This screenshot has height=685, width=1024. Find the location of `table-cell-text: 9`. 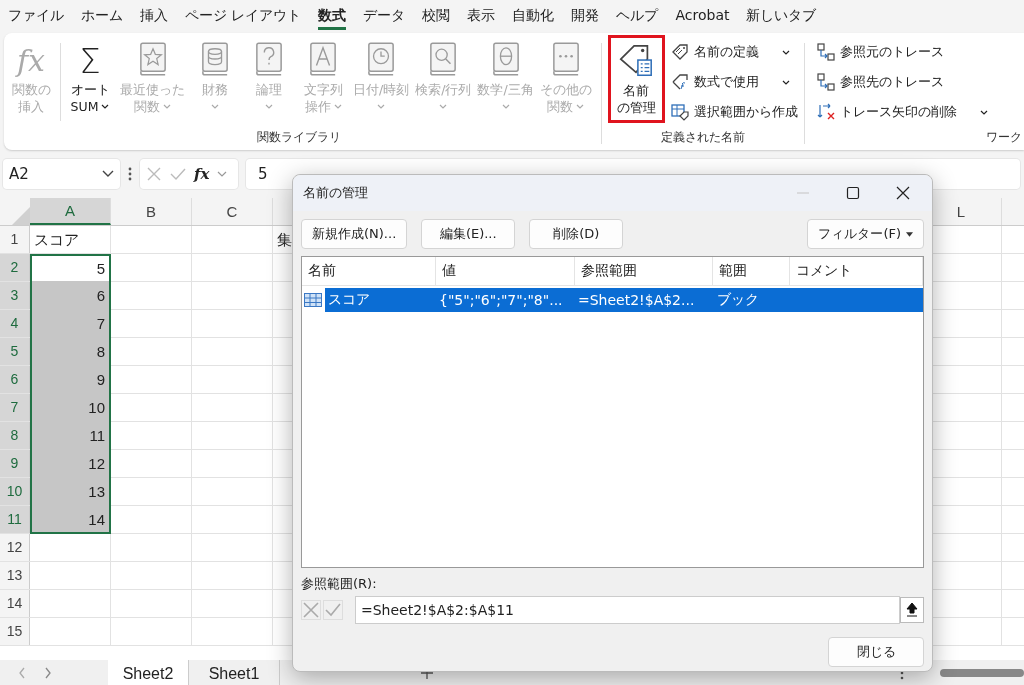

table-cell-text: 9 is located at coordinates (100, 380).